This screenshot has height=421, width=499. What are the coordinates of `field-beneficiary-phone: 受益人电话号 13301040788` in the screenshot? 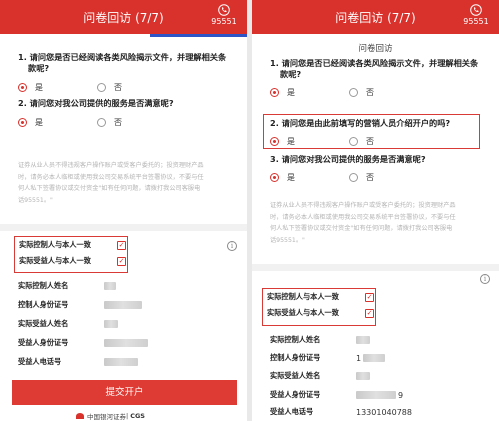 It's located at (341, 412).